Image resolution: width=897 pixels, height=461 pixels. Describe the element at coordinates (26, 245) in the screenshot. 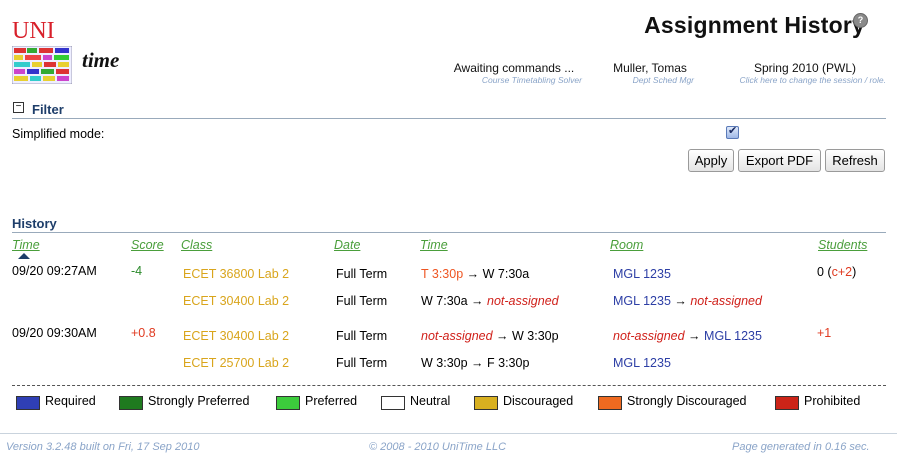

I see `col-time: Time` at that location.